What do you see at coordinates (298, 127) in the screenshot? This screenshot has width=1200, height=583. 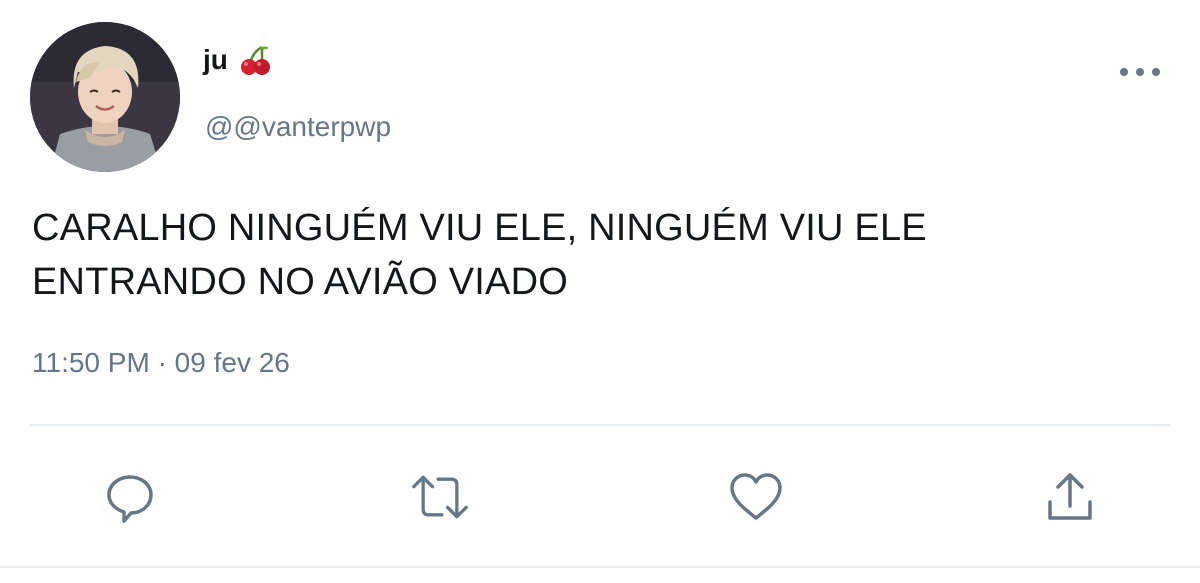 I see `user-handle: @@vanterpwp` at bounding box center [298, 127].